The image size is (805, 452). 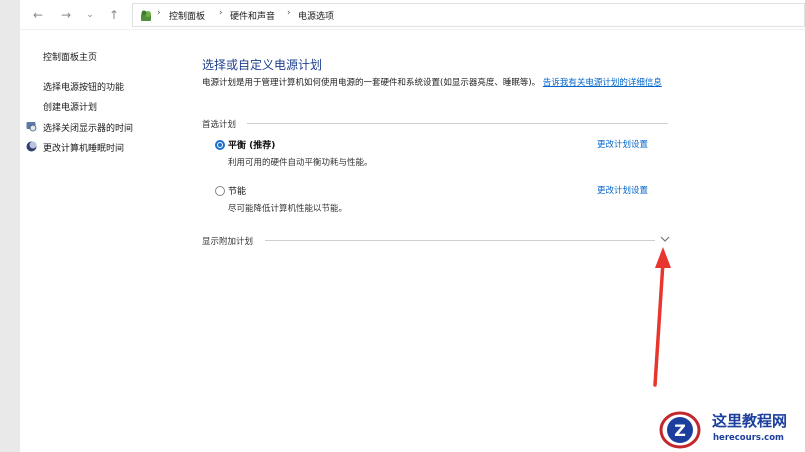 What do you see at coordinates (227, 241) in the screenshot?
I see `show-additional-plans-label: 显示附加计划` at bounding box center [227, 241].